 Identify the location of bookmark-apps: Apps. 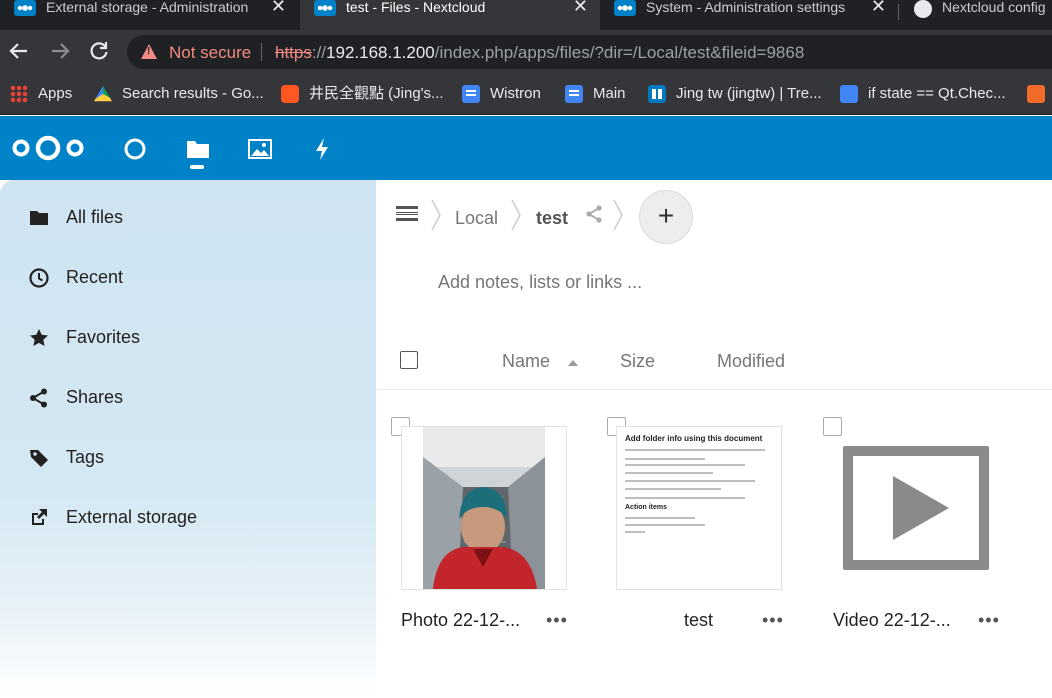
(41, 94).